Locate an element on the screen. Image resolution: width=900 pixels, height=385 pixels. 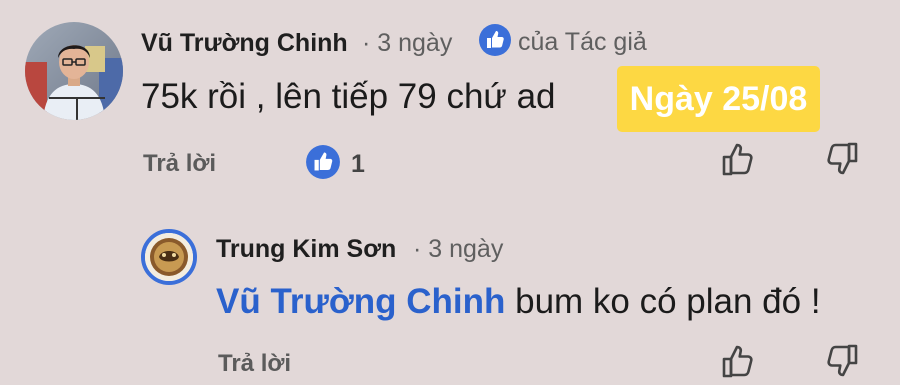
author-liked-label: của Tác giả is located at coordinates (582, 41).